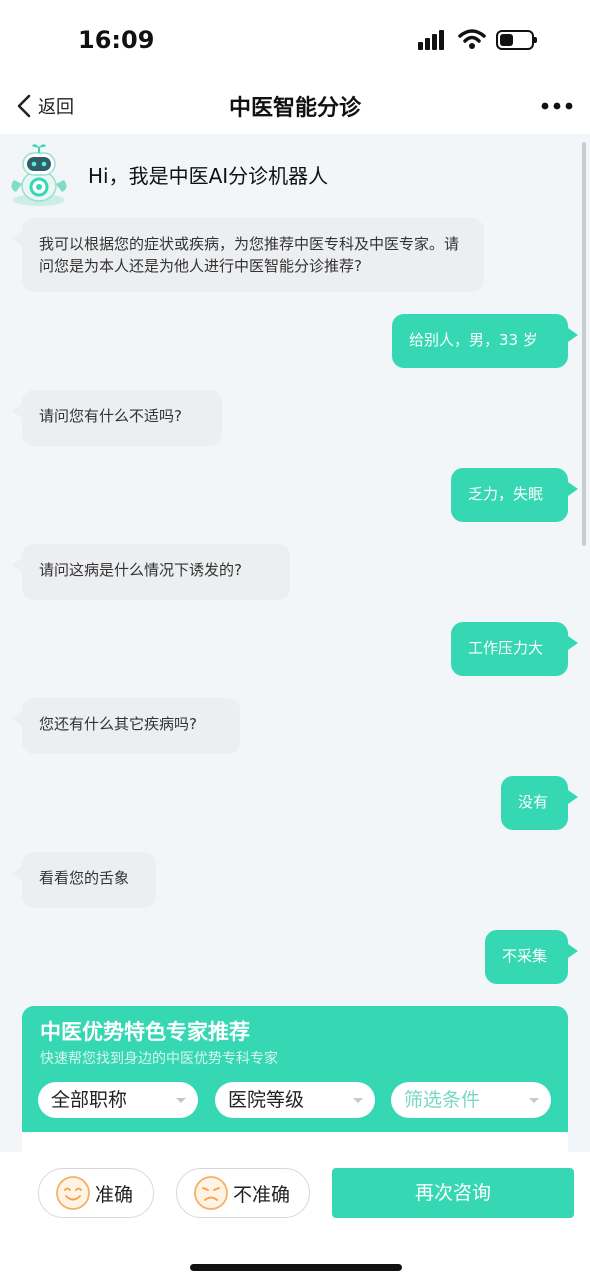 The height and width of the screenshot is (1280, 590). What do you see at coordinates (295, 1142) in the screenshot?
I see `card-body` at bounding box center [295, 1142].